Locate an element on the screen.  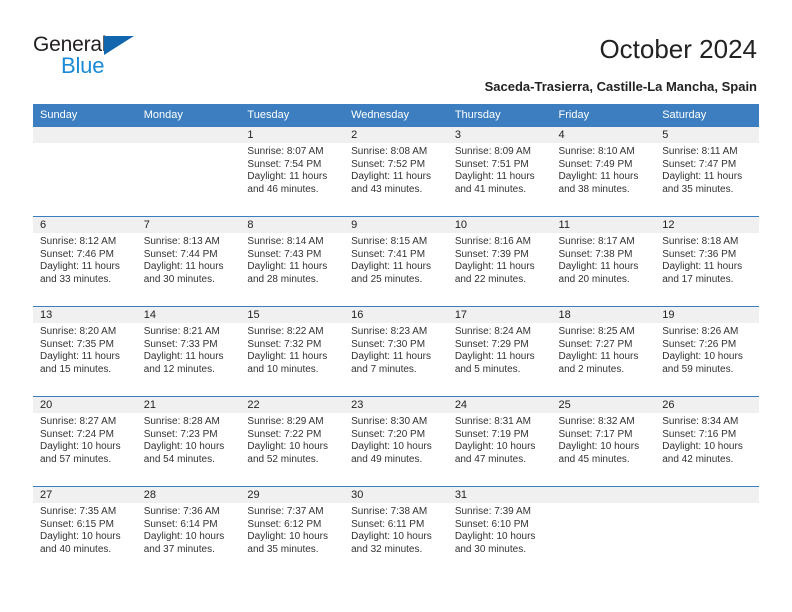
sunset-text: Sunset: 7:51 PM is located at coordinates (491, 164).